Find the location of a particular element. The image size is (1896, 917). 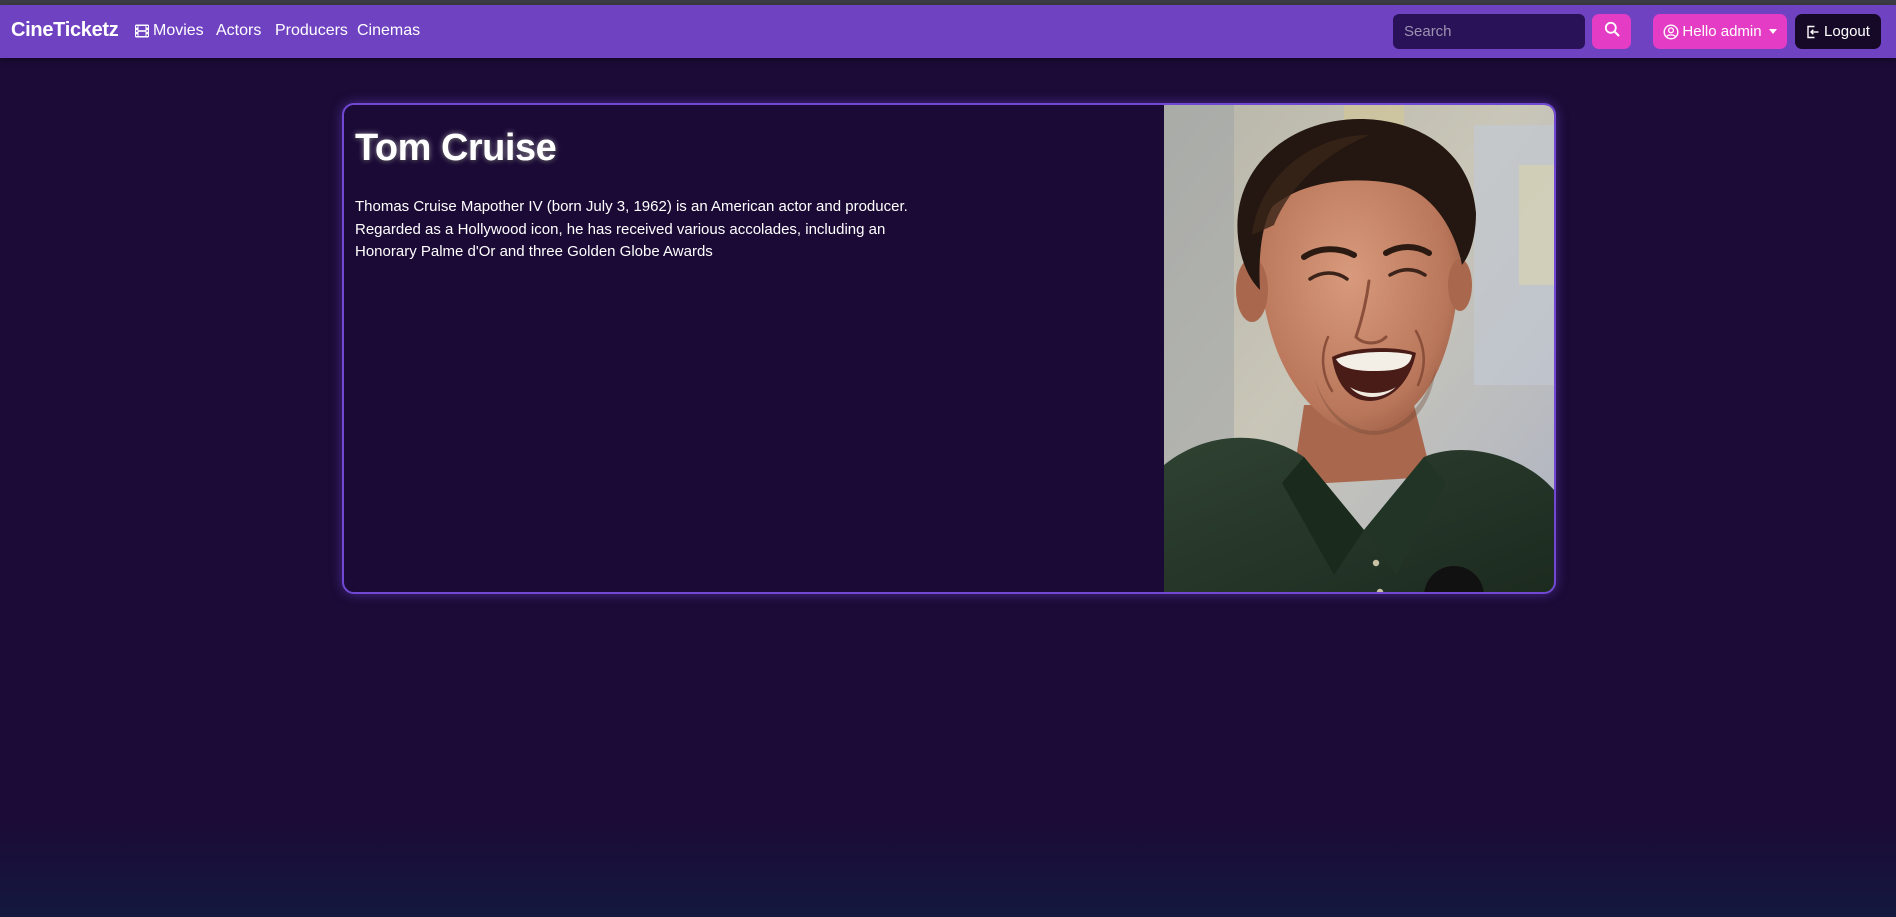

nav-link-actors: Actors is located at coordinates (238, 31).